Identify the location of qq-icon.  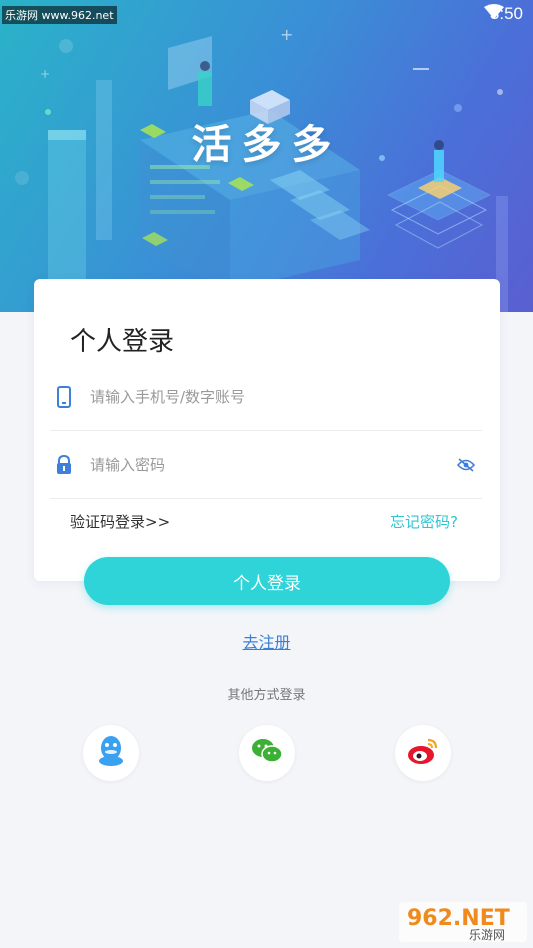
(111, 753).